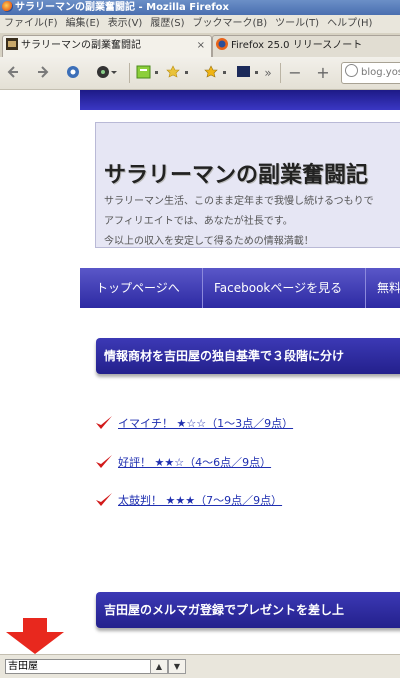  I want to click on globe-icon, so click(351, 70).